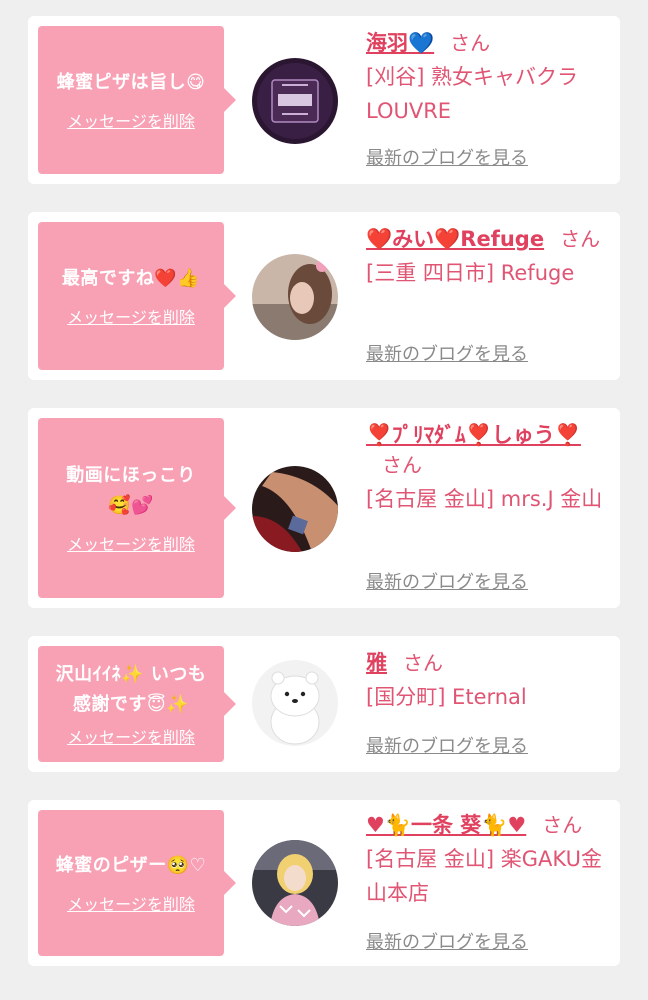 The width and height of the screenshot is (648, 1000). I want to click on louvre-logo-avatar, so click(295, 101).